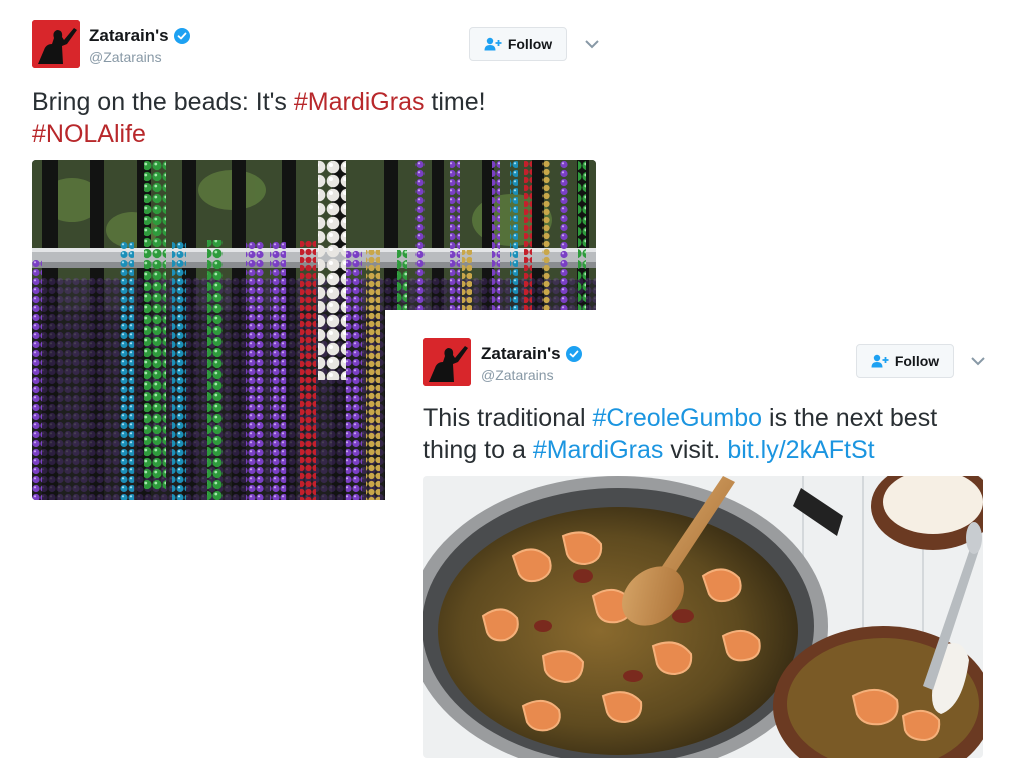  What do you see at coordinates (850, 418) in the screenshot?
I see `text-segment: is the next best` at bounding box center [850, 418].